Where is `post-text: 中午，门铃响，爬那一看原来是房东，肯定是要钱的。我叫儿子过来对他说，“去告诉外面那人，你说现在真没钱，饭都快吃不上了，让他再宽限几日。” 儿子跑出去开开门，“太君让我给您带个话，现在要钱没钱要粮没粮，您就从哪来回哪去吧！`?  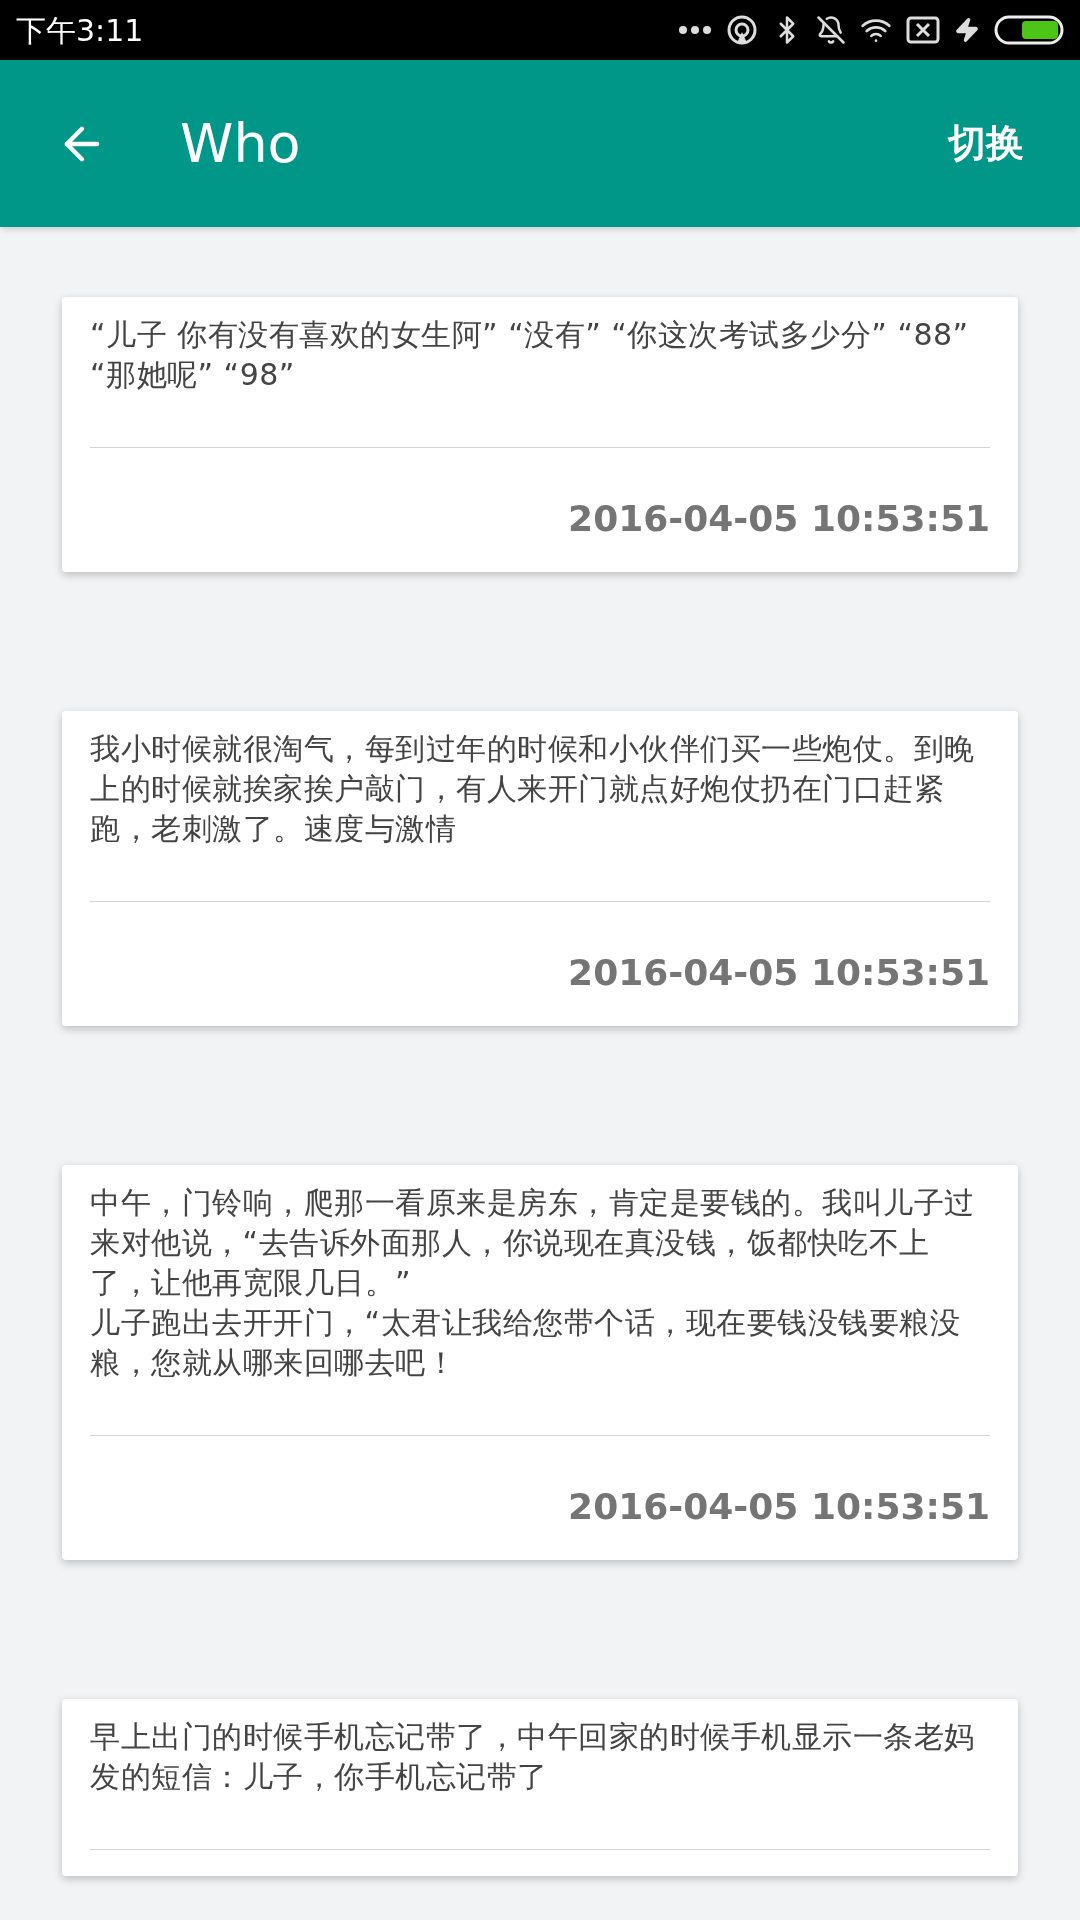 post-text: 中午，门铃响，爬那一看原来是房东，肯定是要钱的。我叫儿子过来对他说，“去告诉外面那人，你说现在真没钱，饭都快吃不上了，让他再宽限几日。” 儿子跑出去开开门，“太君让我给您带个话，现在要钱没钱要粮没粮，您就从哪来回哪去吧！ is located at coordinates (533, 1283).